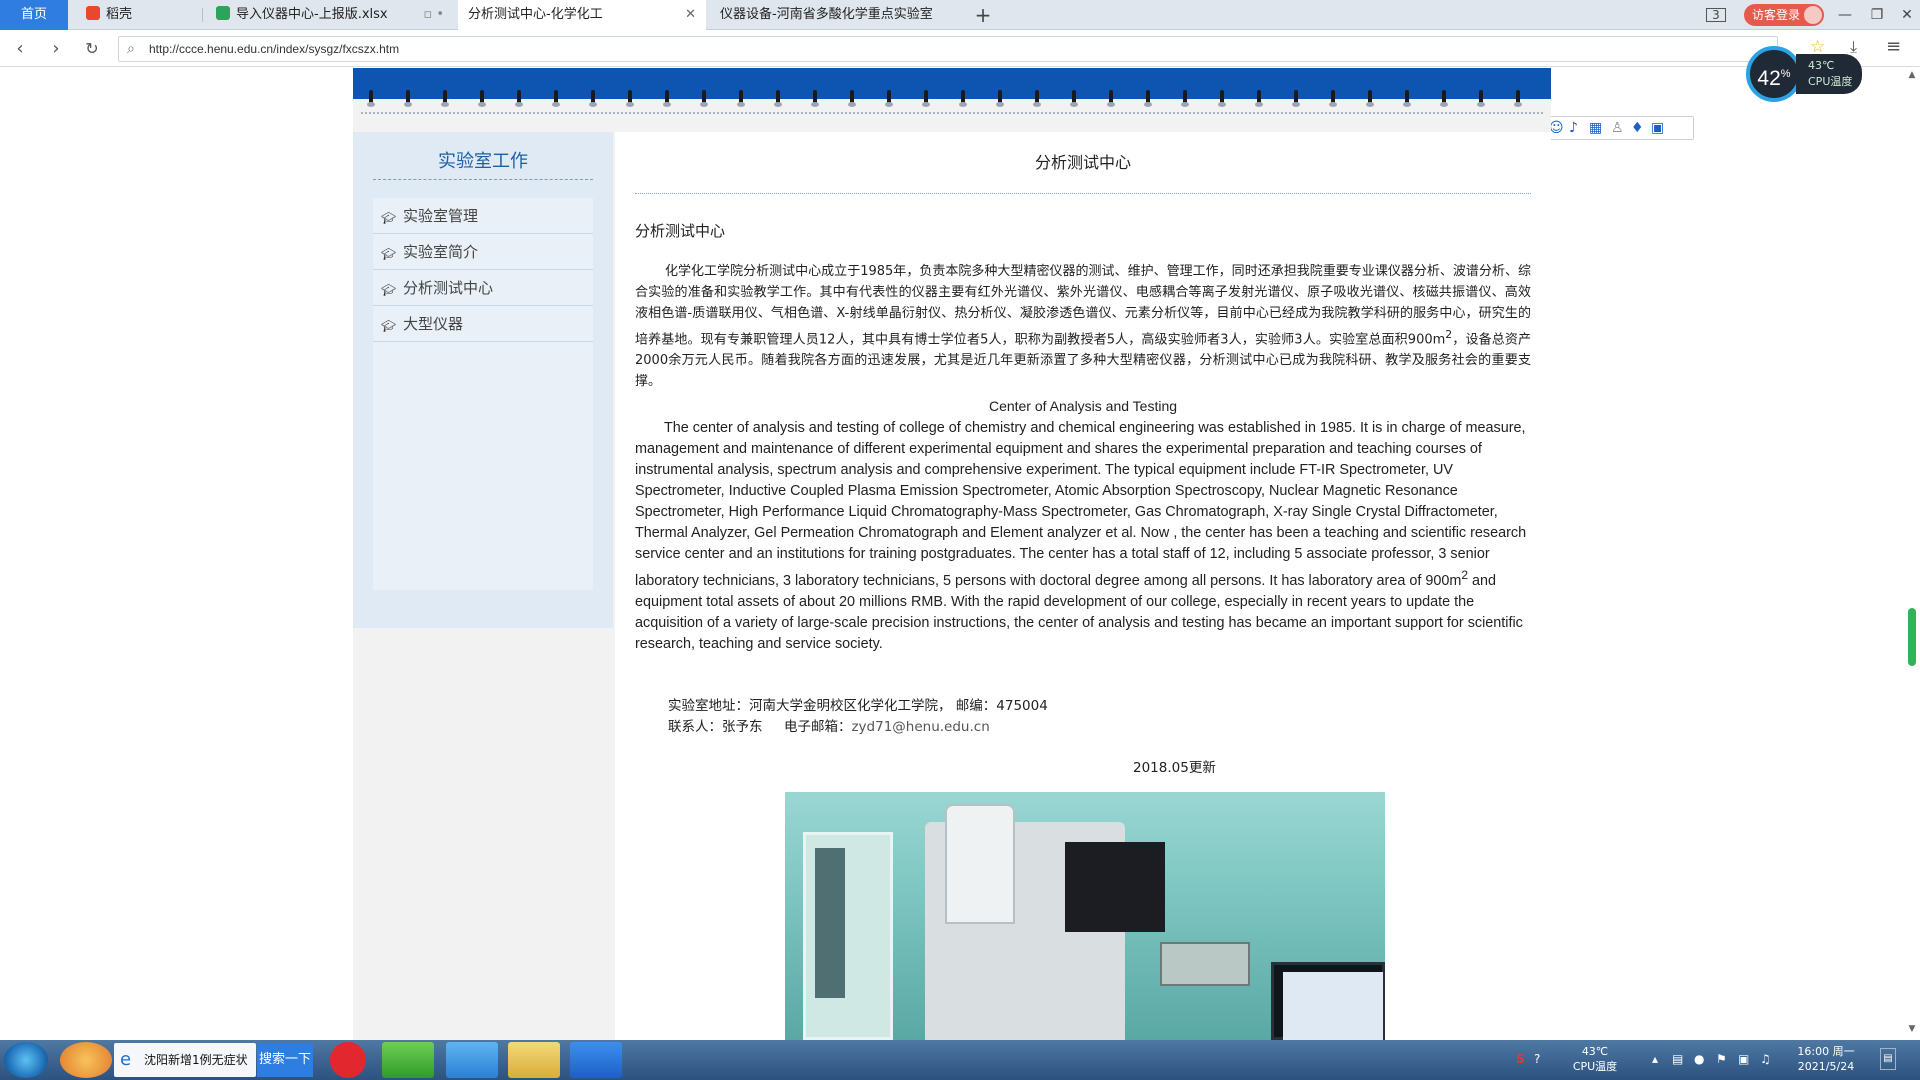 The image size is (1920, 1080). I want to click on emoji-icon: ☺, so click(1556, 128).